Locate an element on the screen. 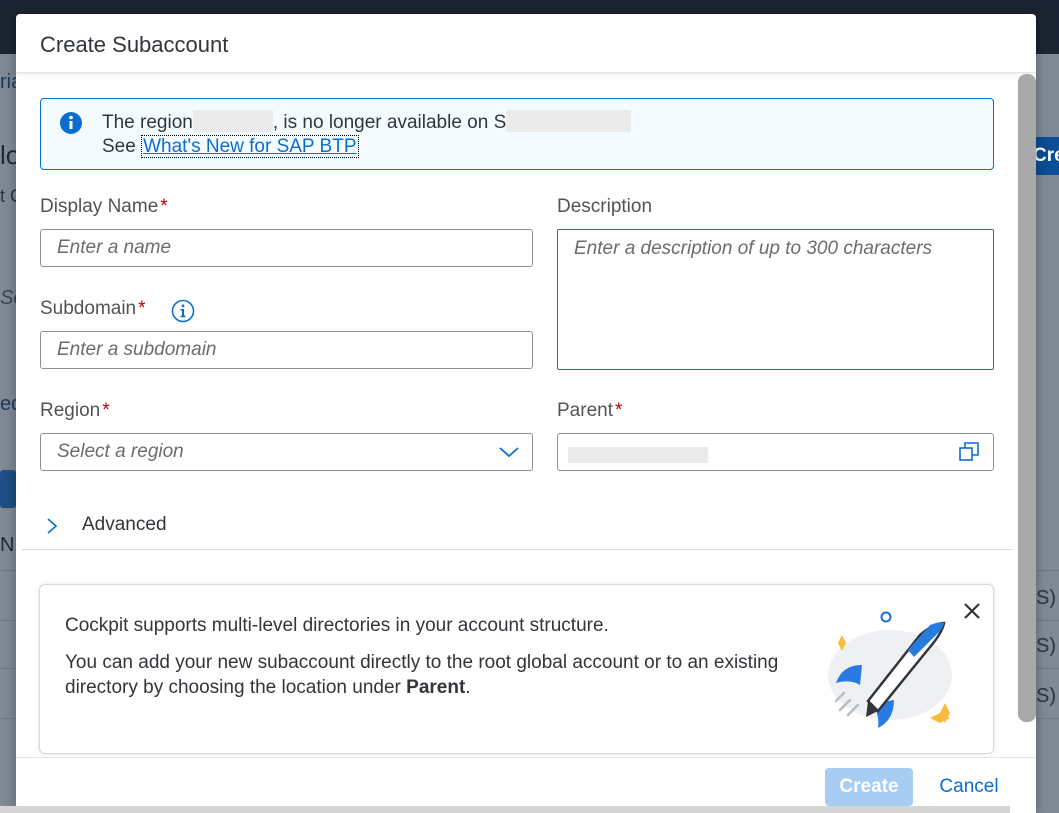  dialog-title: Create Subaccount is located at coordinates (134, 44).